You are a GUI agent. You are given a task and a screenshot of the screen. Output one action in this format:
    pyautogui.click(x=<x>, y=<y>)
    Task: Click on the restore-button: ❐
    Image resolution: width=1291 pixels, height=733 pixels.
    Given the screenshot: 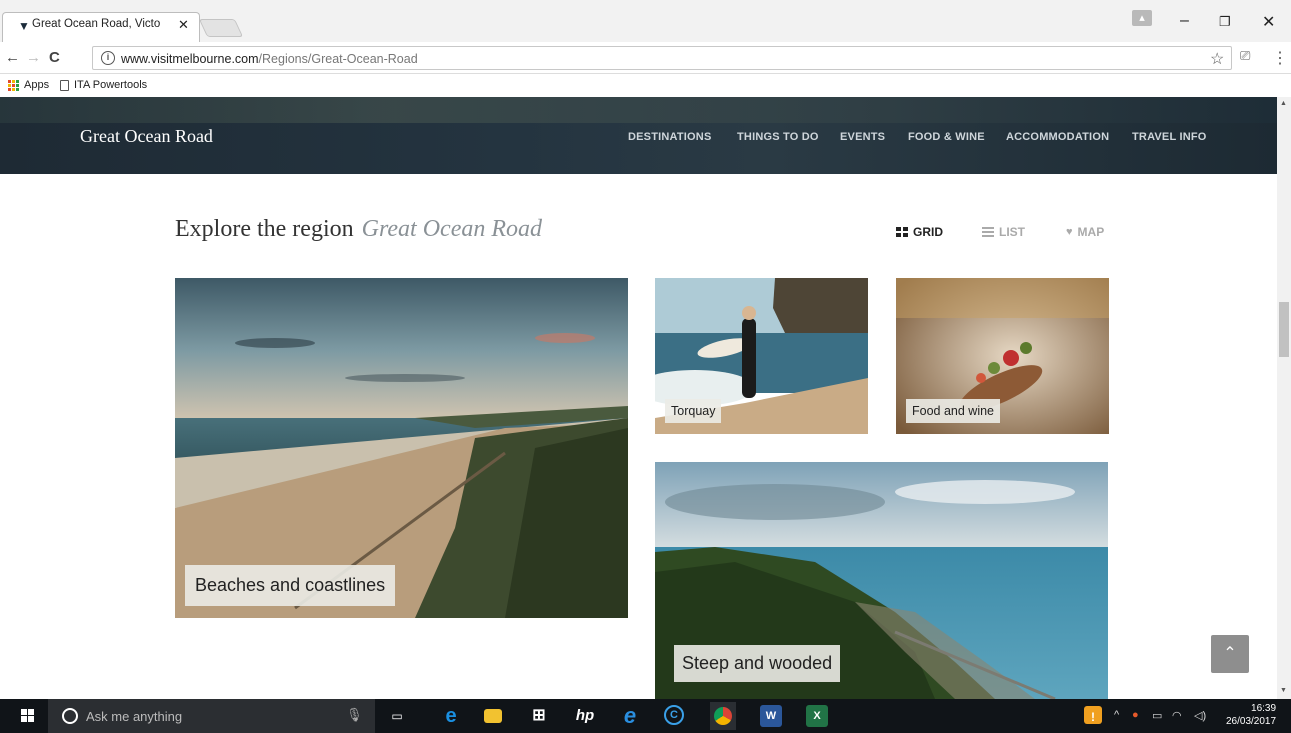 What is the action you would take?
    pyautogui.click(x=1225, y=22)
    